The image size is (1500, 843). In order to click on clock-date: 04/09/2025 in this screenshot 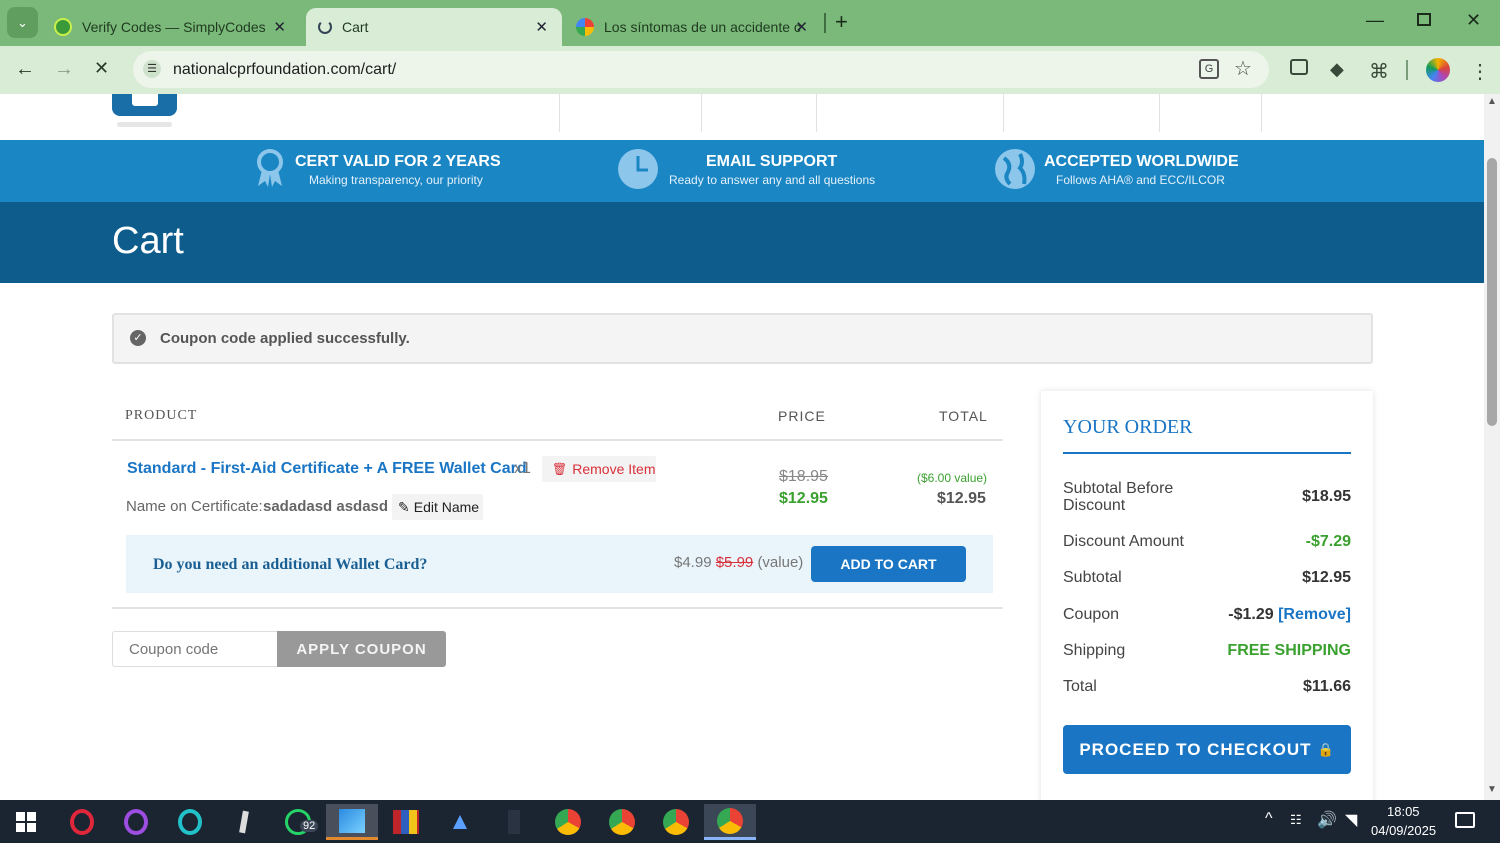, I will do `click(1403, 830)`.